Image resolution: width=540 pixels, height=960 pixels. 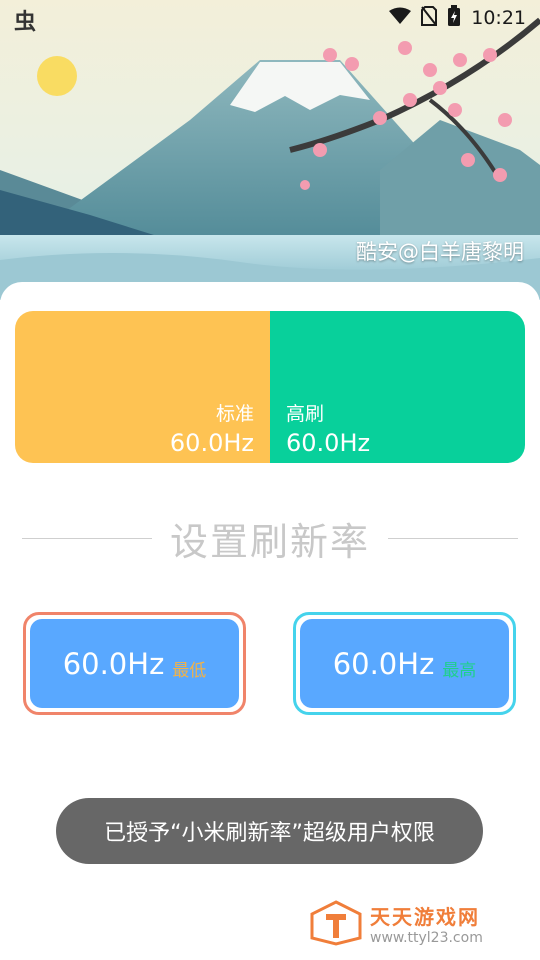 What do you see at coordinates (453, 538) in the screenshot?
I see `divider-right` at bounding box center [453, 538].